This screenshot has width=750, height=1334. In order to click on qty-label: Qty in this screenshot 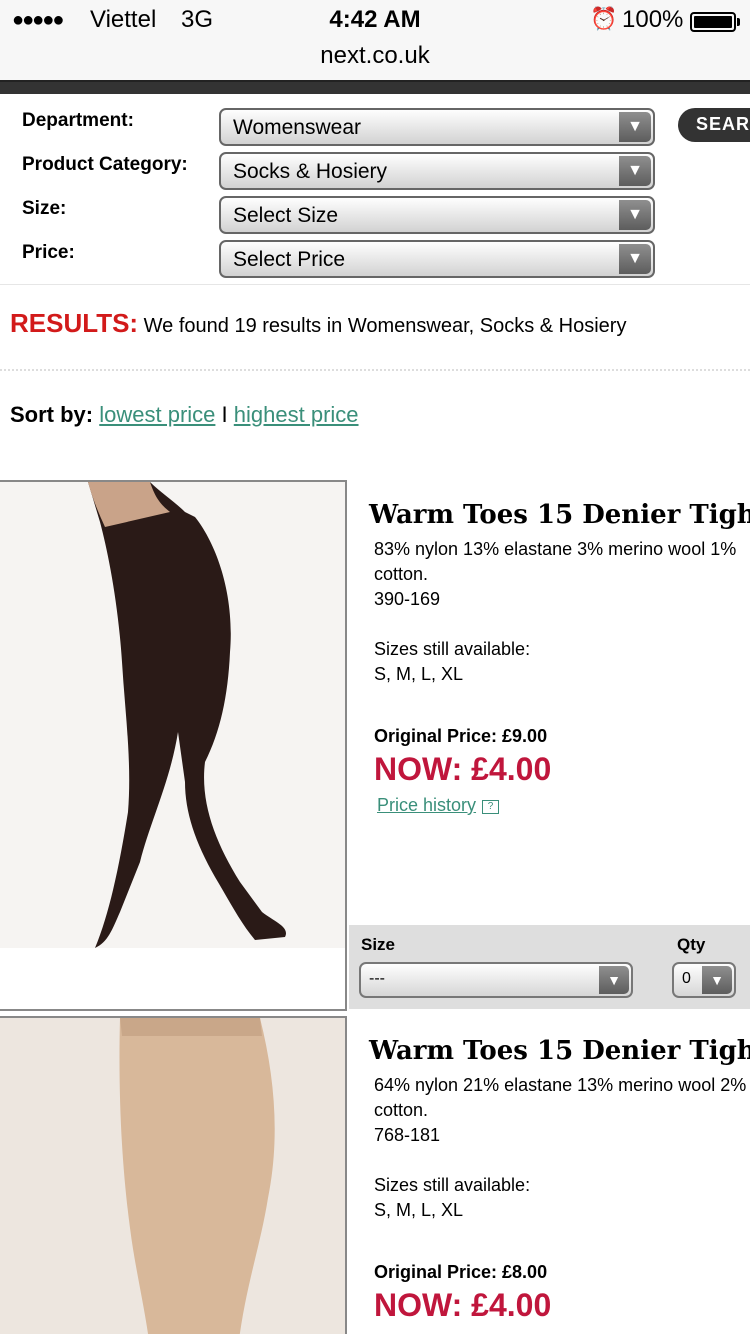, I will do `click(691, 944)`.